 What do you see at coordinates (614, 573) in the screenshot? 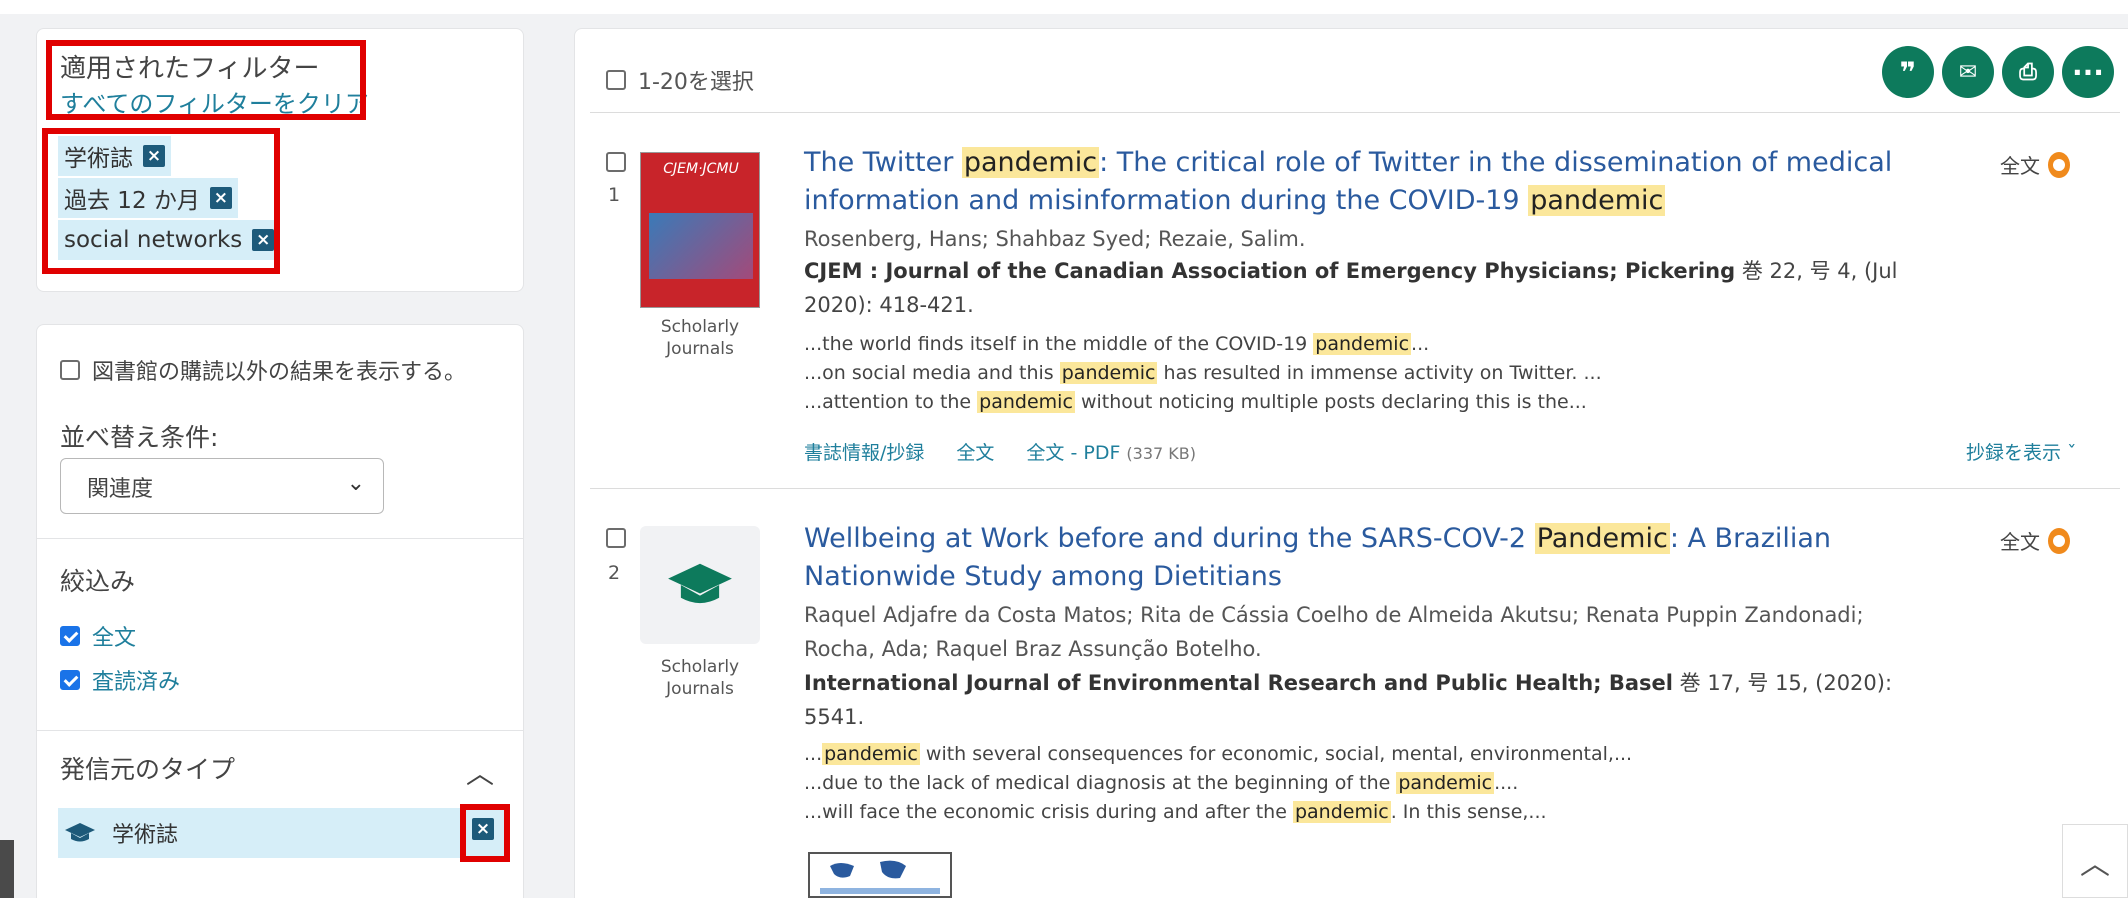
I see `result-number: 2` at bounding box center [614, 573].